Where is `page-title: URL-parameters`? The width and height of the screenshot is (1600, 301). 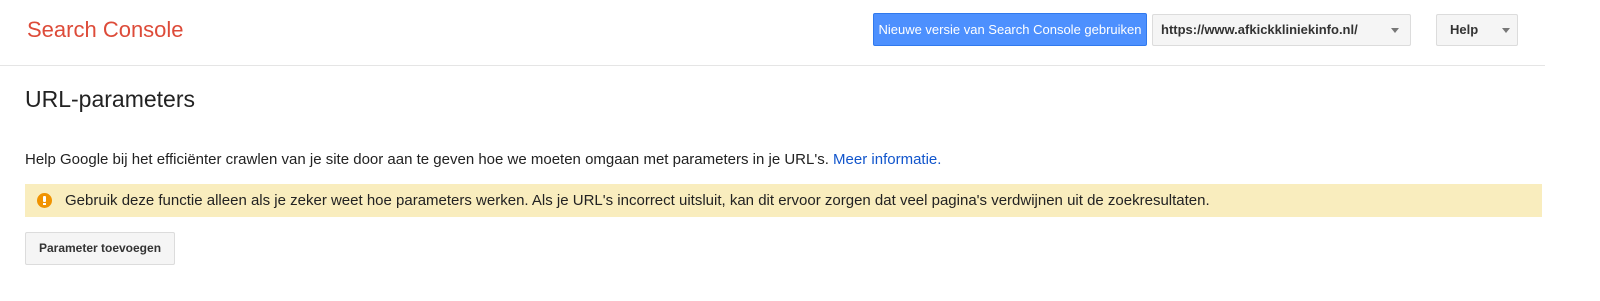 page-title: URL-parameters is located at coordinates (110, 99).